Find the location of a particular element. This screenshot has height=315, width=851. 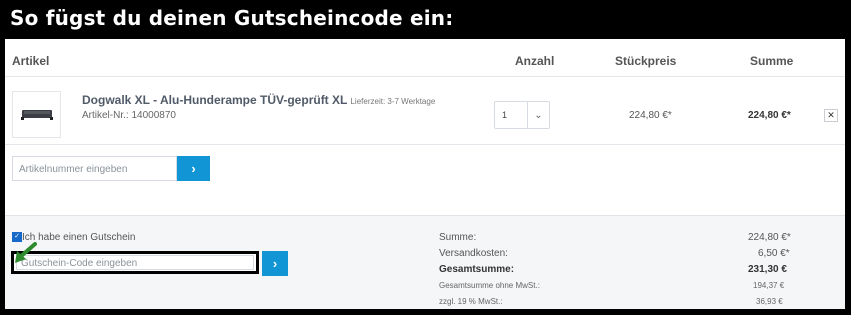

page-title: So fügst du deinen Gutscheincode ein: is located at coordinates (232, 18).